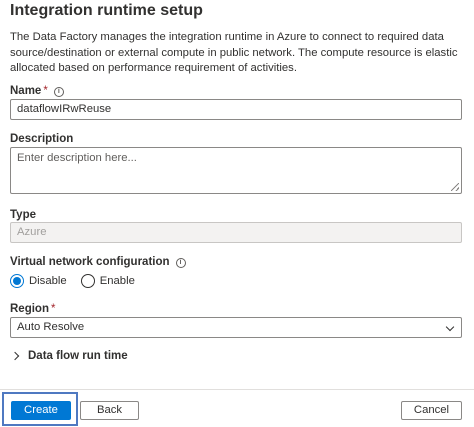 This screenshot has height=427, width=474. I want to click on region-select-value: Auto Resolve, so click(51, 327).